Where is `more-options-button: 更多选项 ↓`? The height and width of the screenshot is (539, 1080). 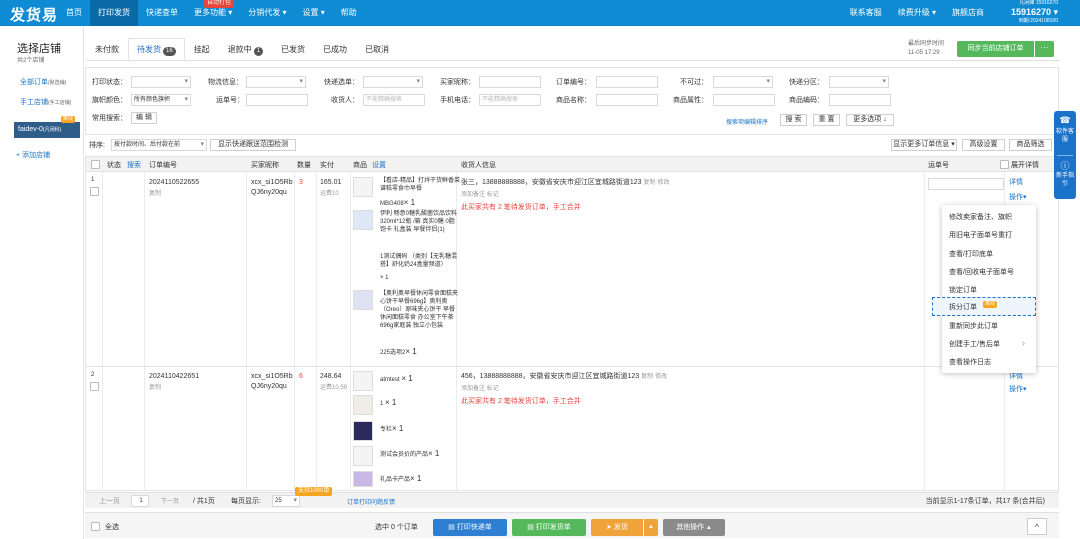 more-options-button: 更多选项 ↓ is located at coordinates (870, 120).